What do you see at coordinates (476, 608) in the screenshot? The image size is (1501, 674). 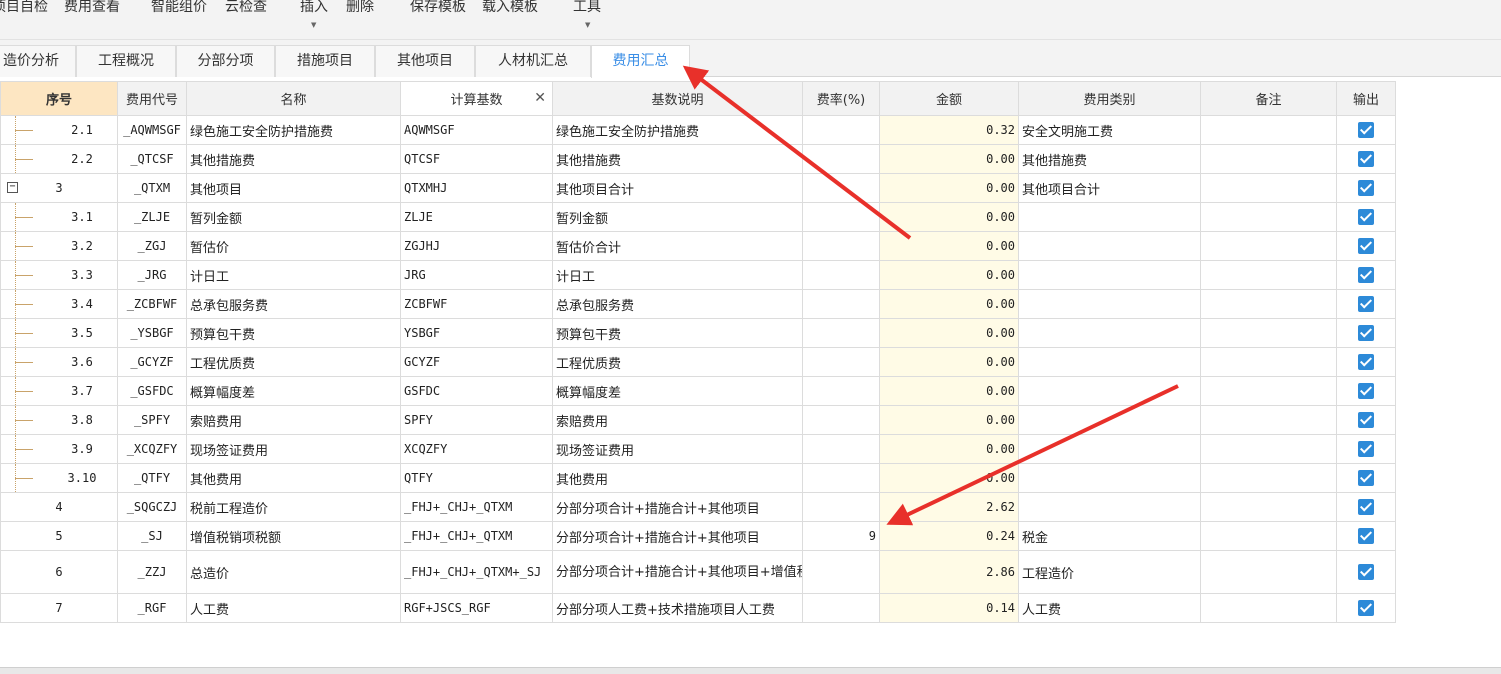 I see `cell-calc-base: RGF+JSCS_RGF` at bounding box center [476, 608].